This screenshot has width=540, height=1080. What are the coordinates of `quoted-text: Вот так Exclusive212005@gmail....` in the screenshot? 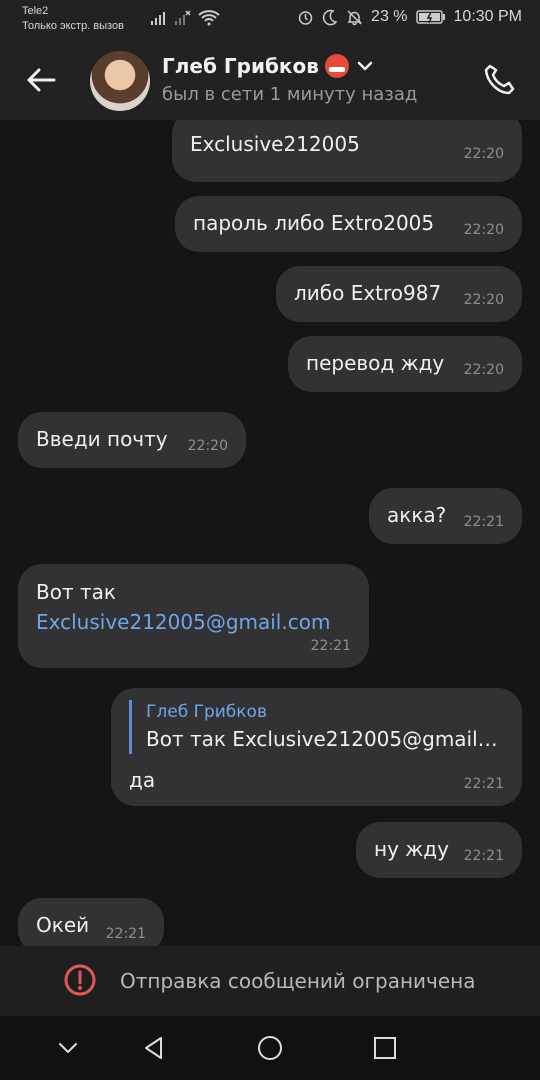 It's located at (323, 739).